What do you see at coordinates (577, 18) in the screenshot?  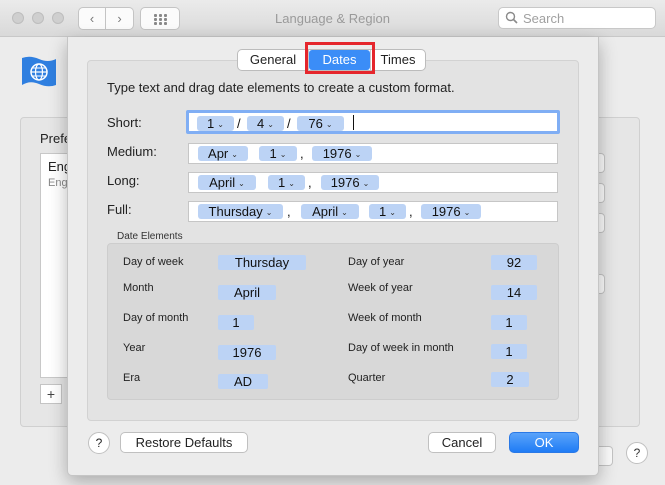 I see `search-input: Search` at bounding box center [577, 18].